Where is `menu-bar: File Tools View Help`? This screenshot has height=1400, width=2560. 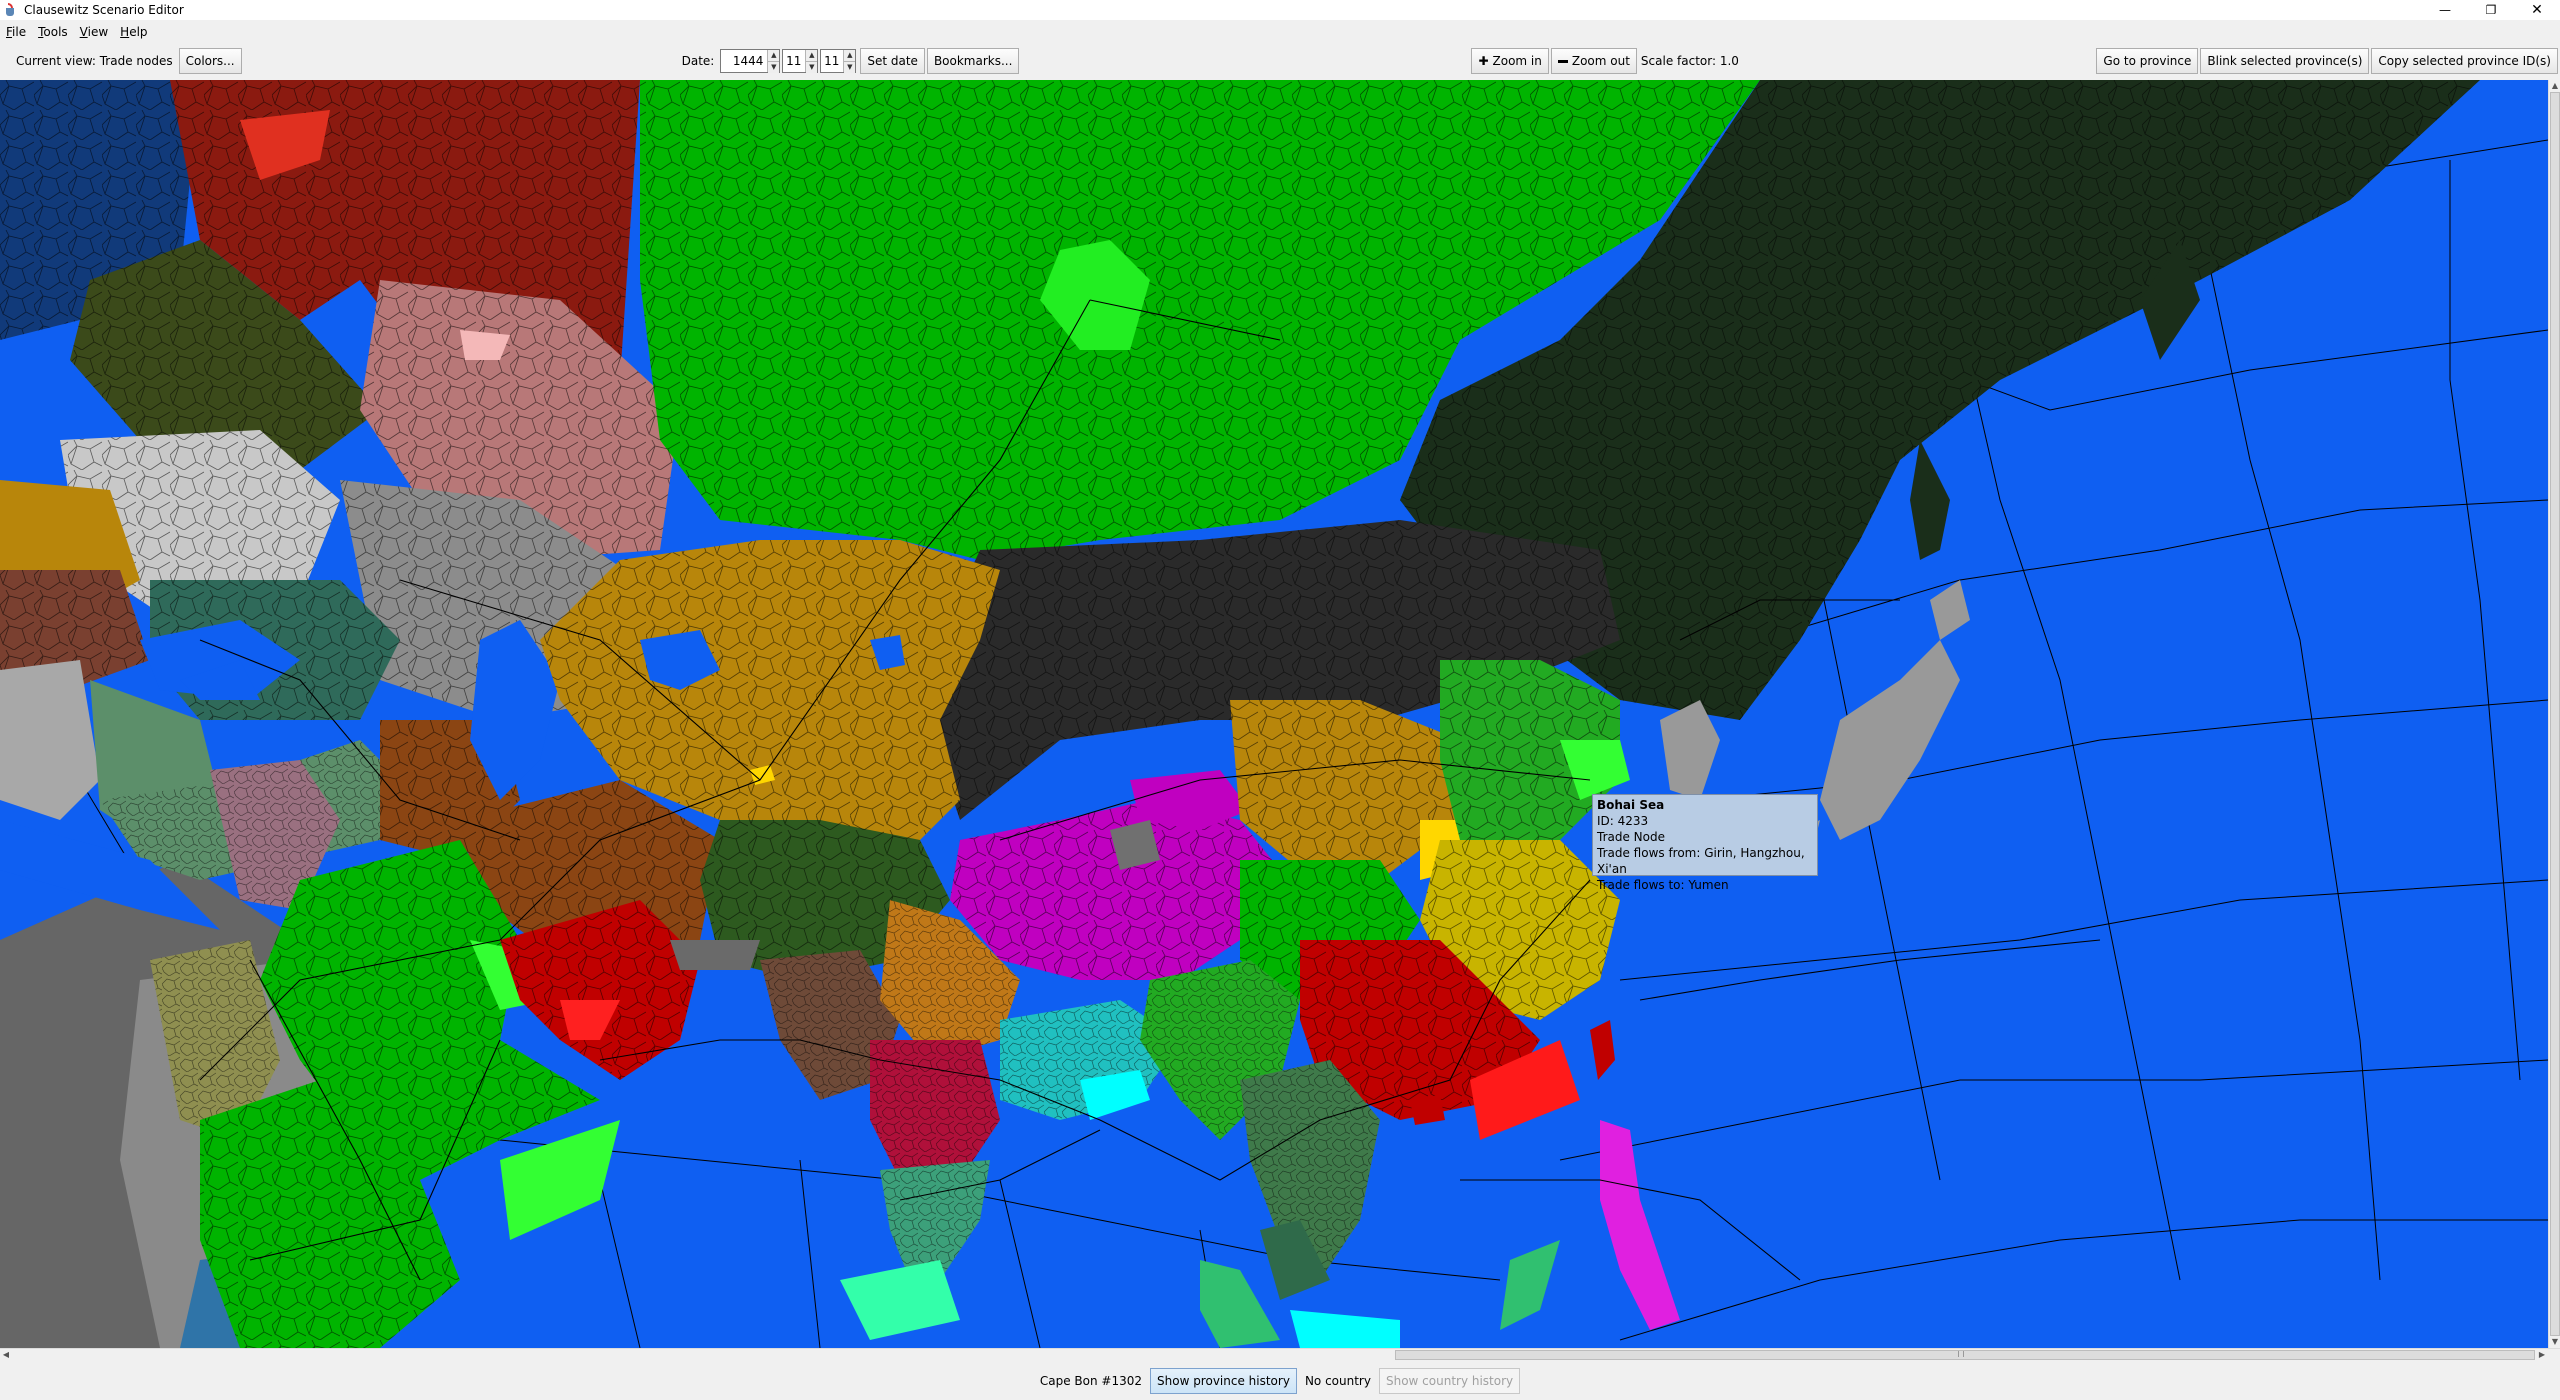
menu-bar: File Tools View Help is located at coordinates (1280, 32).